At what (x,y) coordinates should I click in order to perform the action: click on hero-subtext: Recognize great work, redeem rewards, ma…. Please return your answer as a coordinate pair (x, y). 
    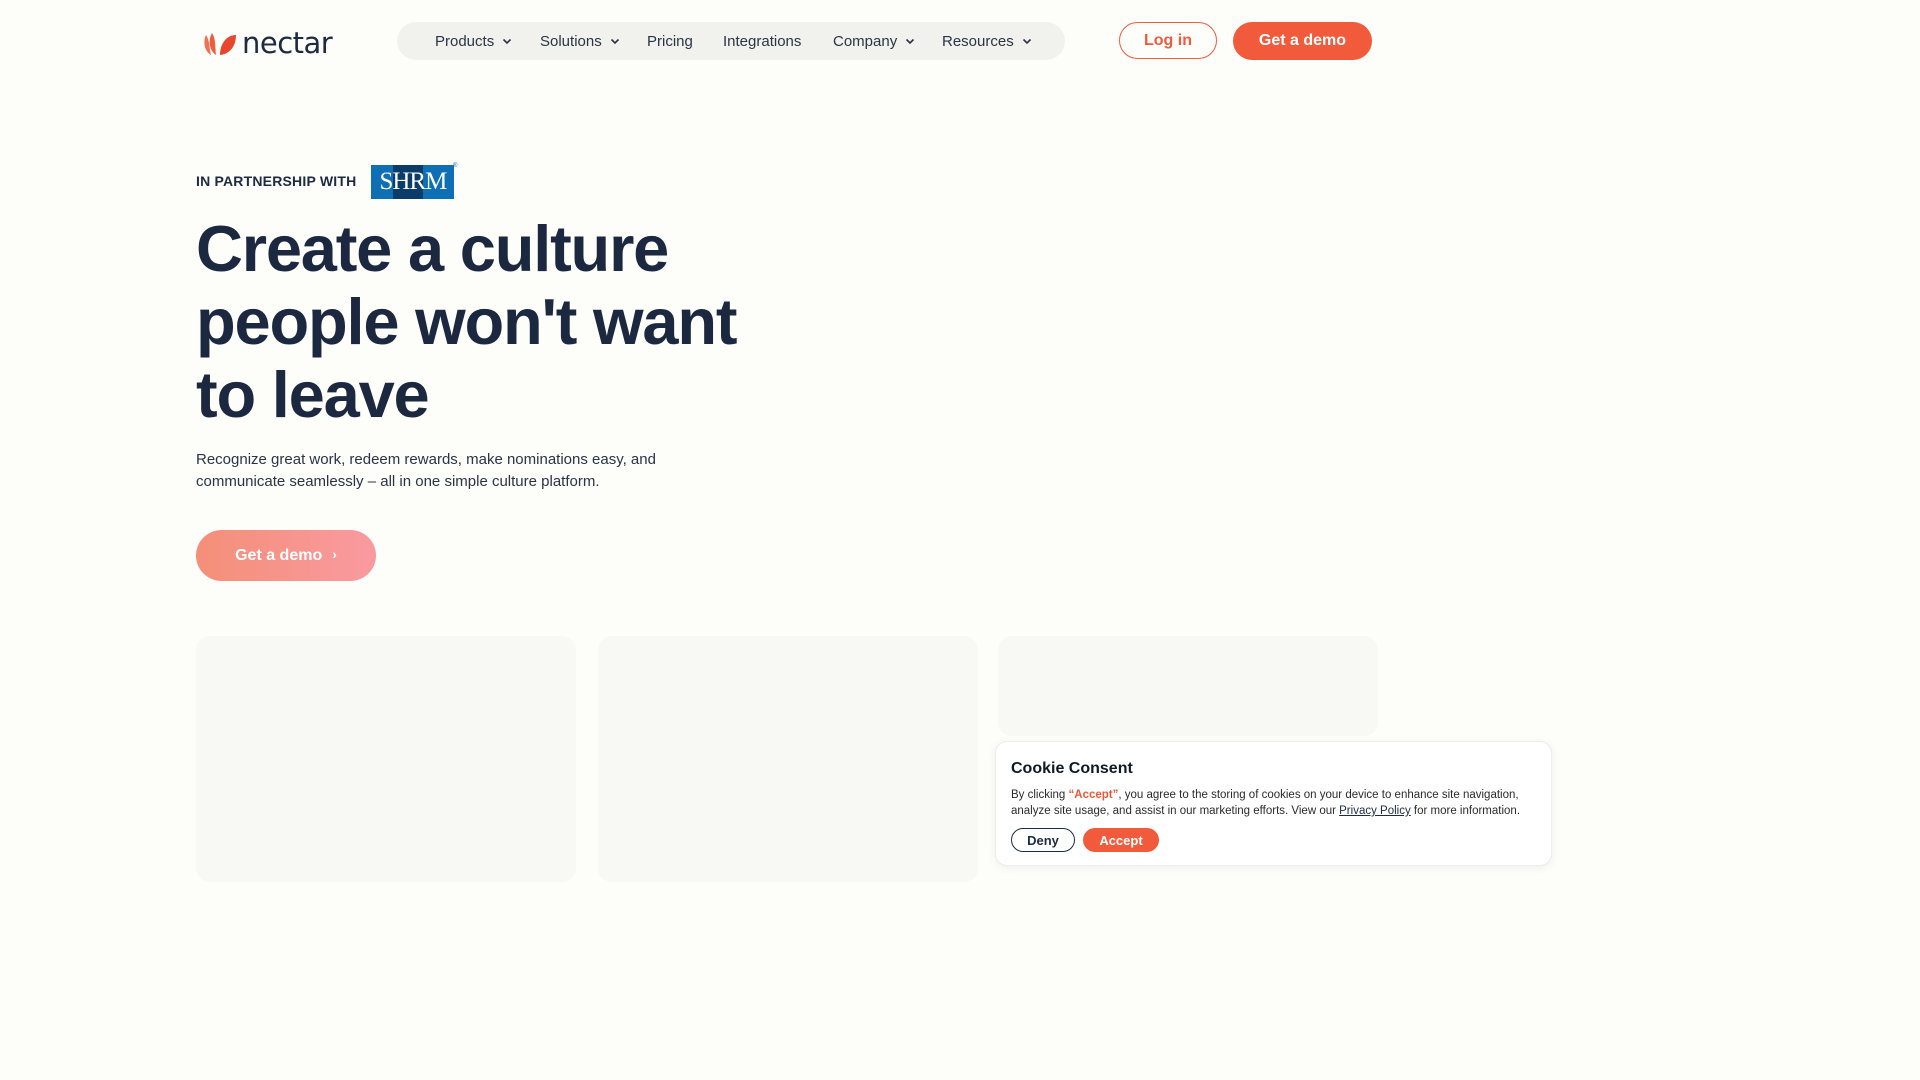
    Looking at the image, I should click on (426, 470).